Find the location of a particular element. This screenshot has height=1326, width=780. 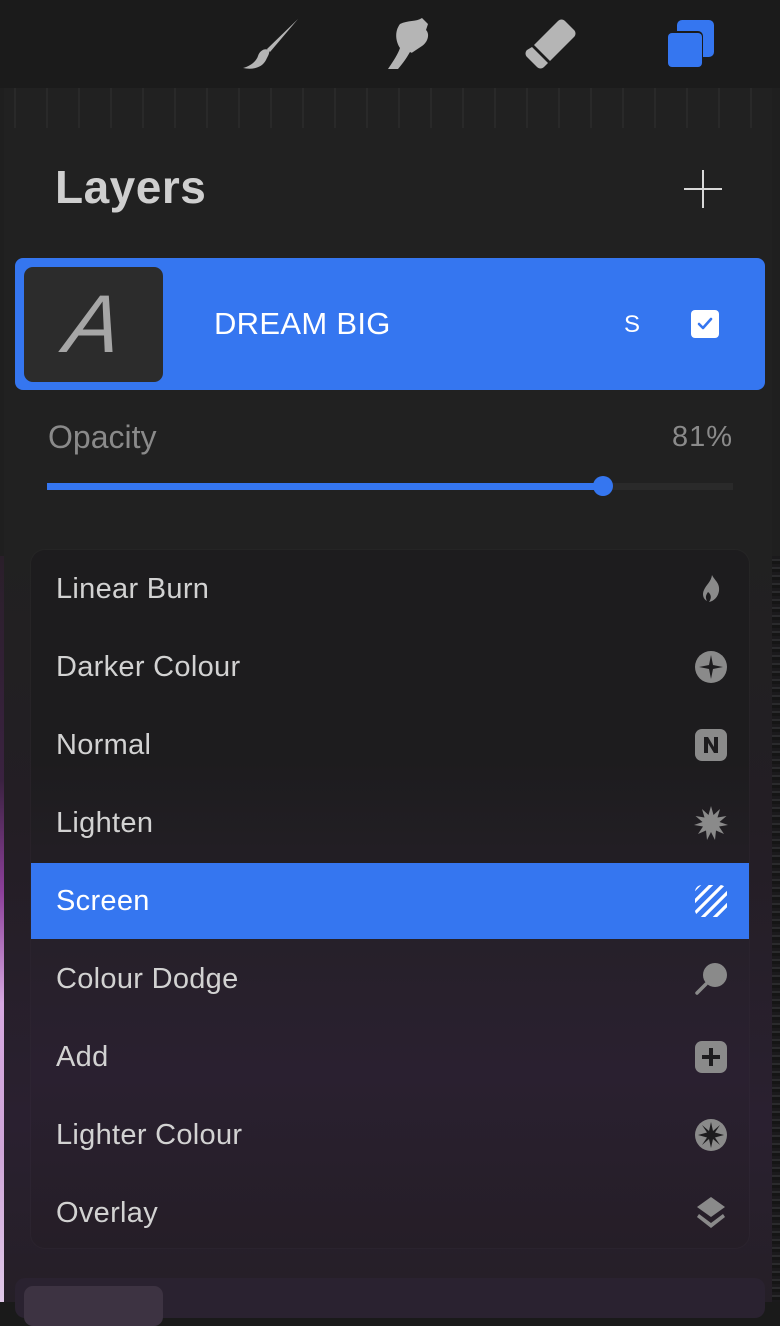

striped-square-icon is located at coordinates (711, 901).